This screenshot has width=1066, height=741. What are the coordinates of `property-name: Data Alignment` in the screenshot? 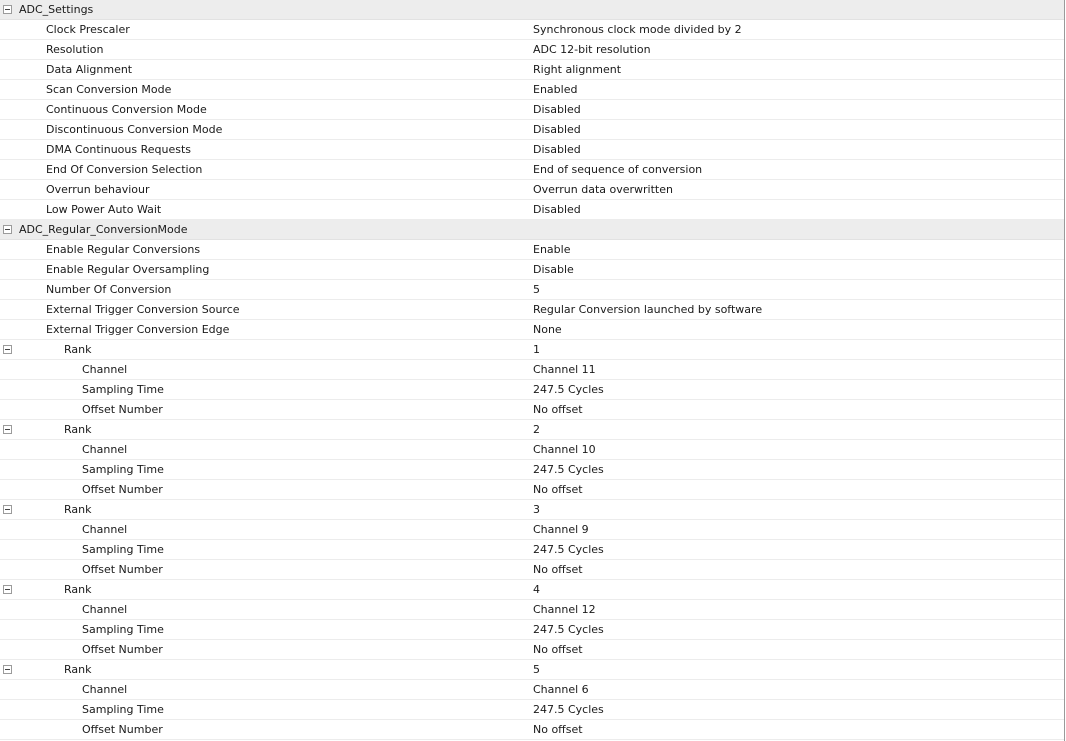 It's located at (89, 69).